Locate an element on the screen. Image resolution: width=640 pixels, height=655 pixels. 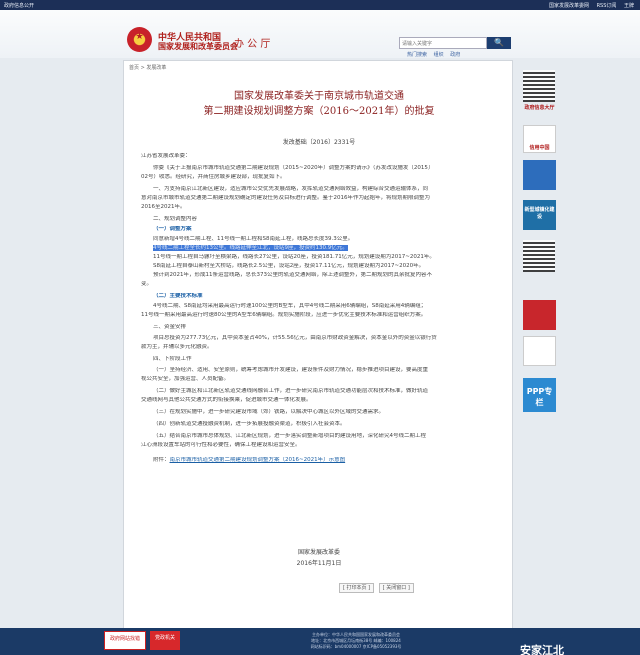
rail-ppp: PPP专栏 is located at coordinates (539, 395).